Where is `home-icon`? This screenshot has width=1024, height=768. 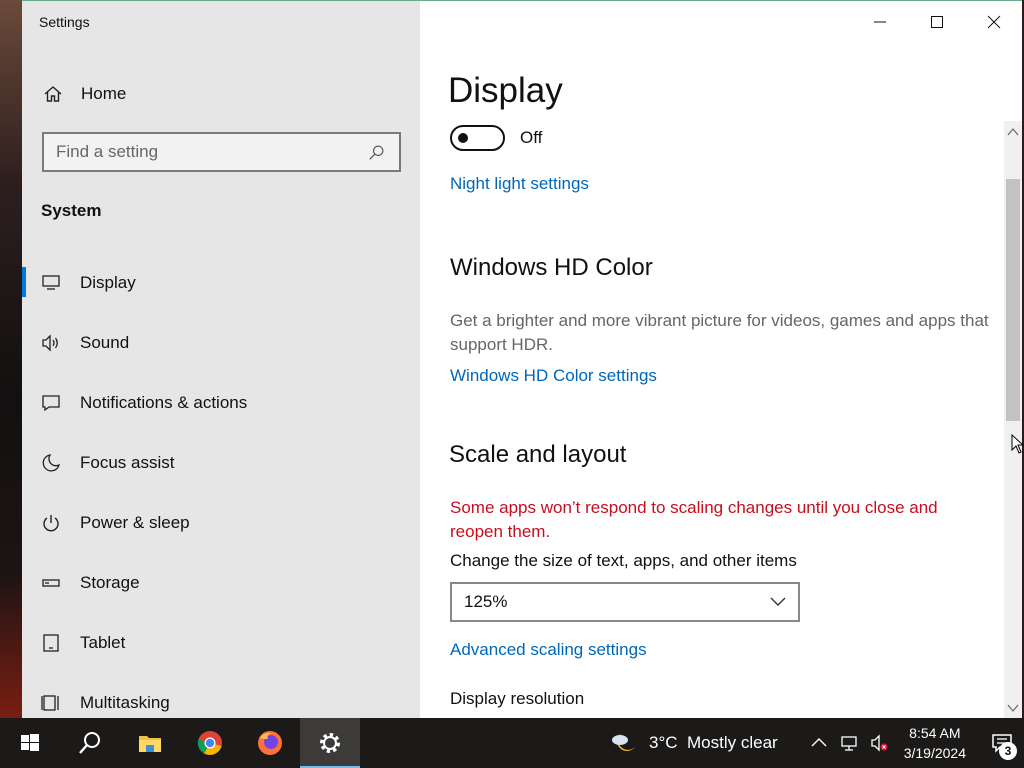 home-icon is located at coordinates (53, 94).